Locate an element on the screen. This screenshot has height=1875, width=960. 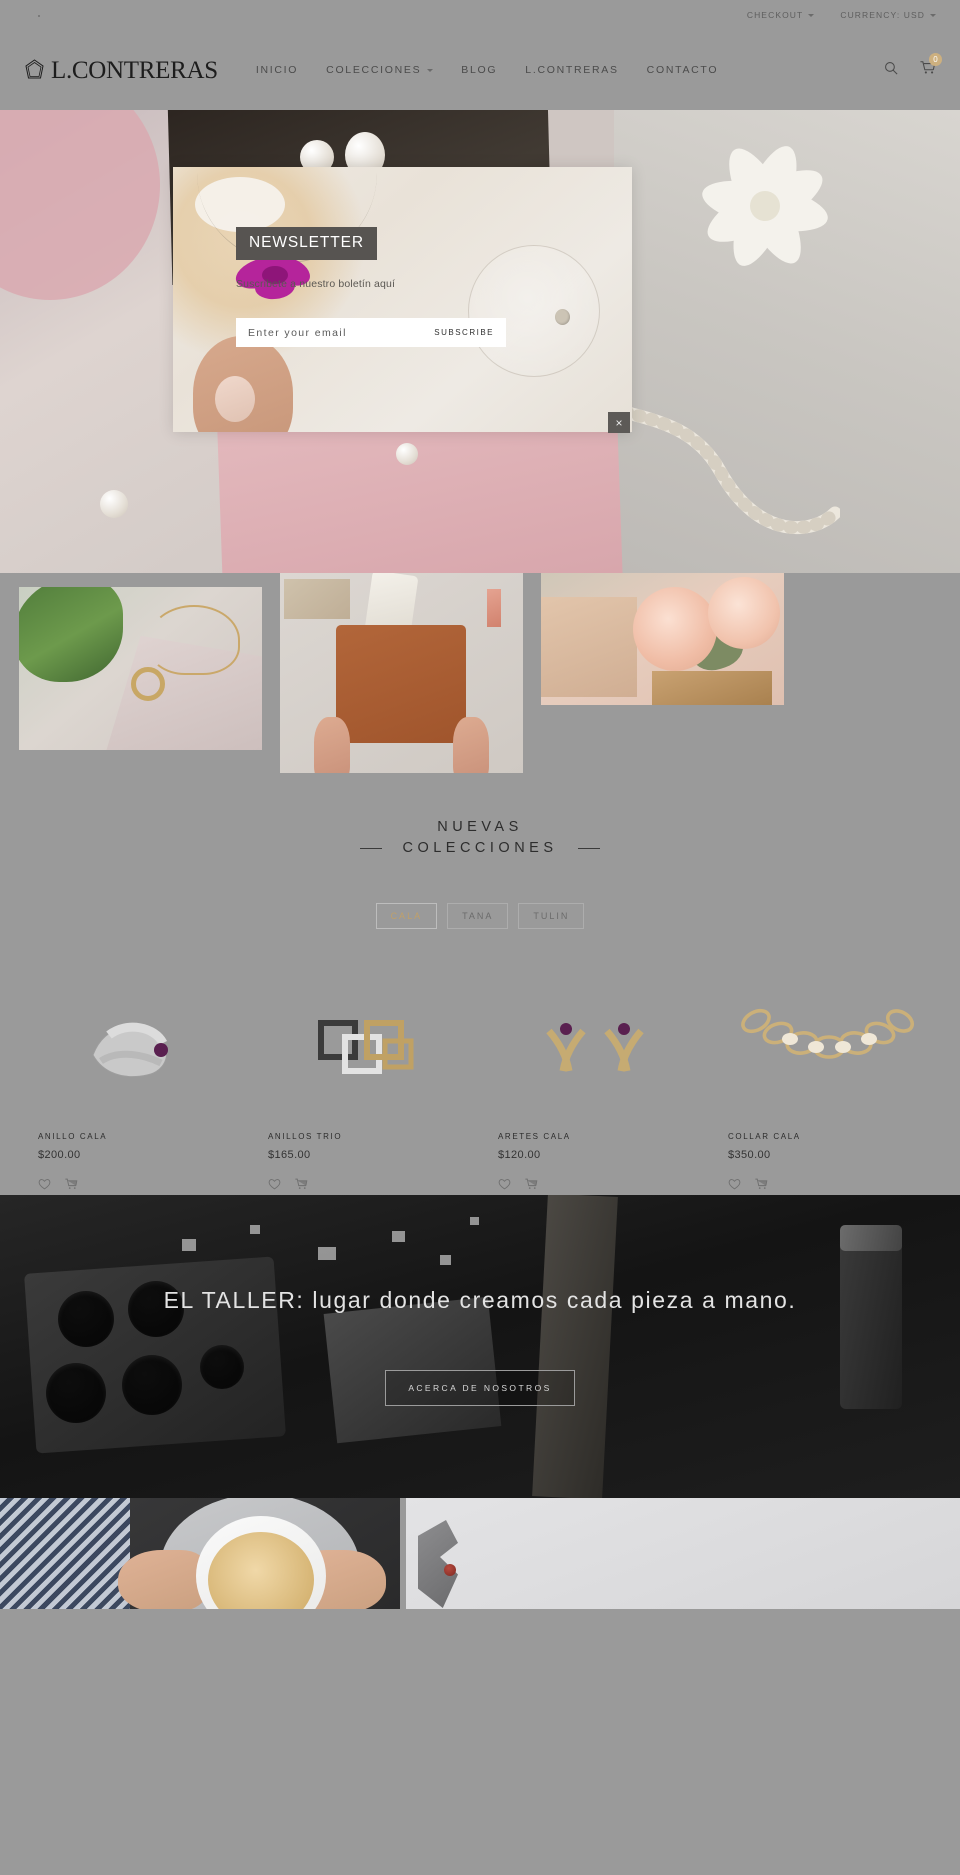
nav-label: BLOG is located at coordinates (479, 70).